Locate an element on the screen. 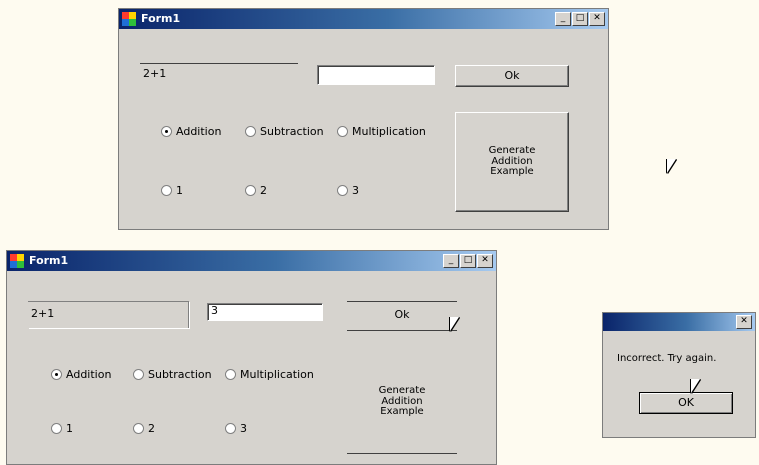 The width and height of the screenshot is (759, 465). title-bar: ✕ is located at coordinates (679, 322).